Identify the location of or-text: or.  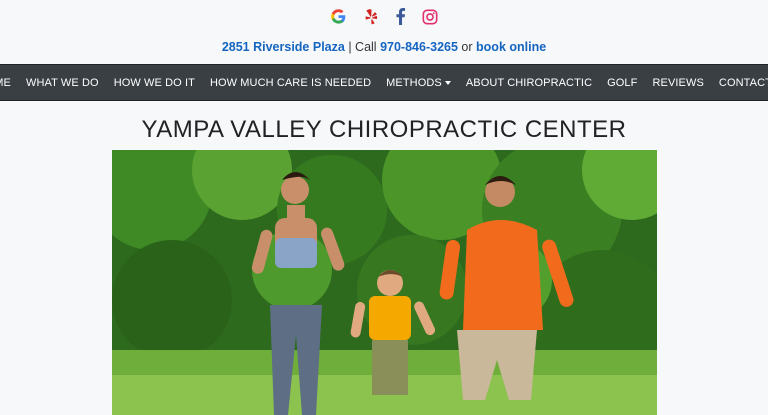
(467, 47).